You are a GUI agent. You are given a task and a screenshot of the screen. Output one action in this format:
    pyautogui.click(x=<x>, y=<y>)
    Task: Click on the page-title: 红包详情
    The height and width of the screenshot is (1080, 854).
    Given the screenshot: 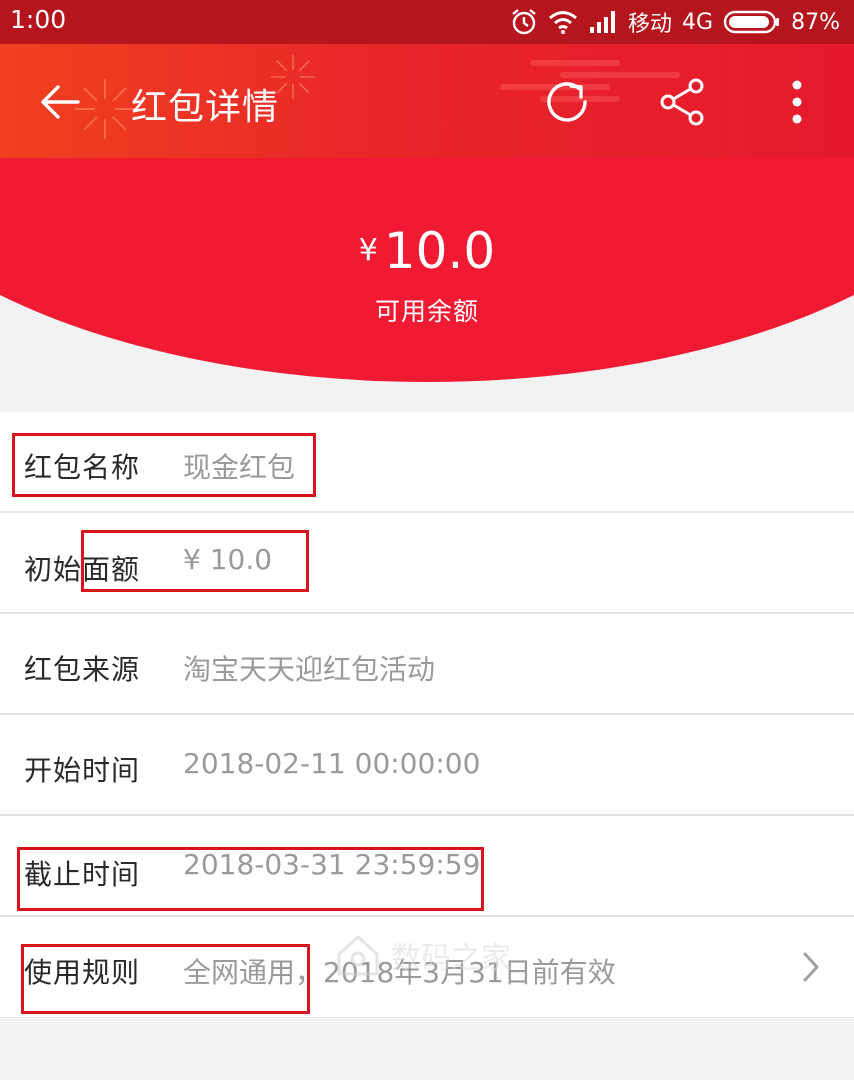 What is the action you would take?
    pyautogui.click(x=205, y=107)
    